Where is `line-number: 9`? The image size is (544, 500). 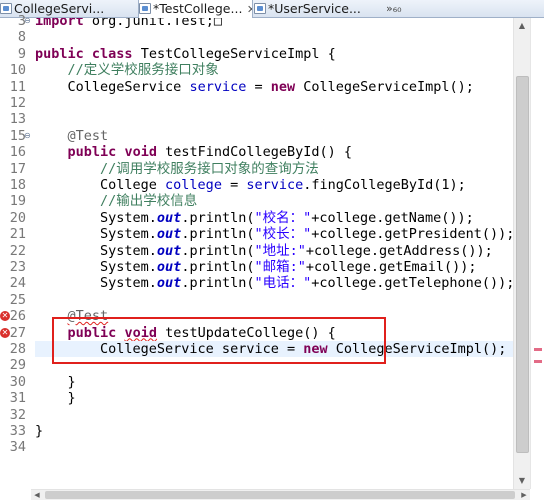 line-number: 9 is located at coordinates (21, 53).